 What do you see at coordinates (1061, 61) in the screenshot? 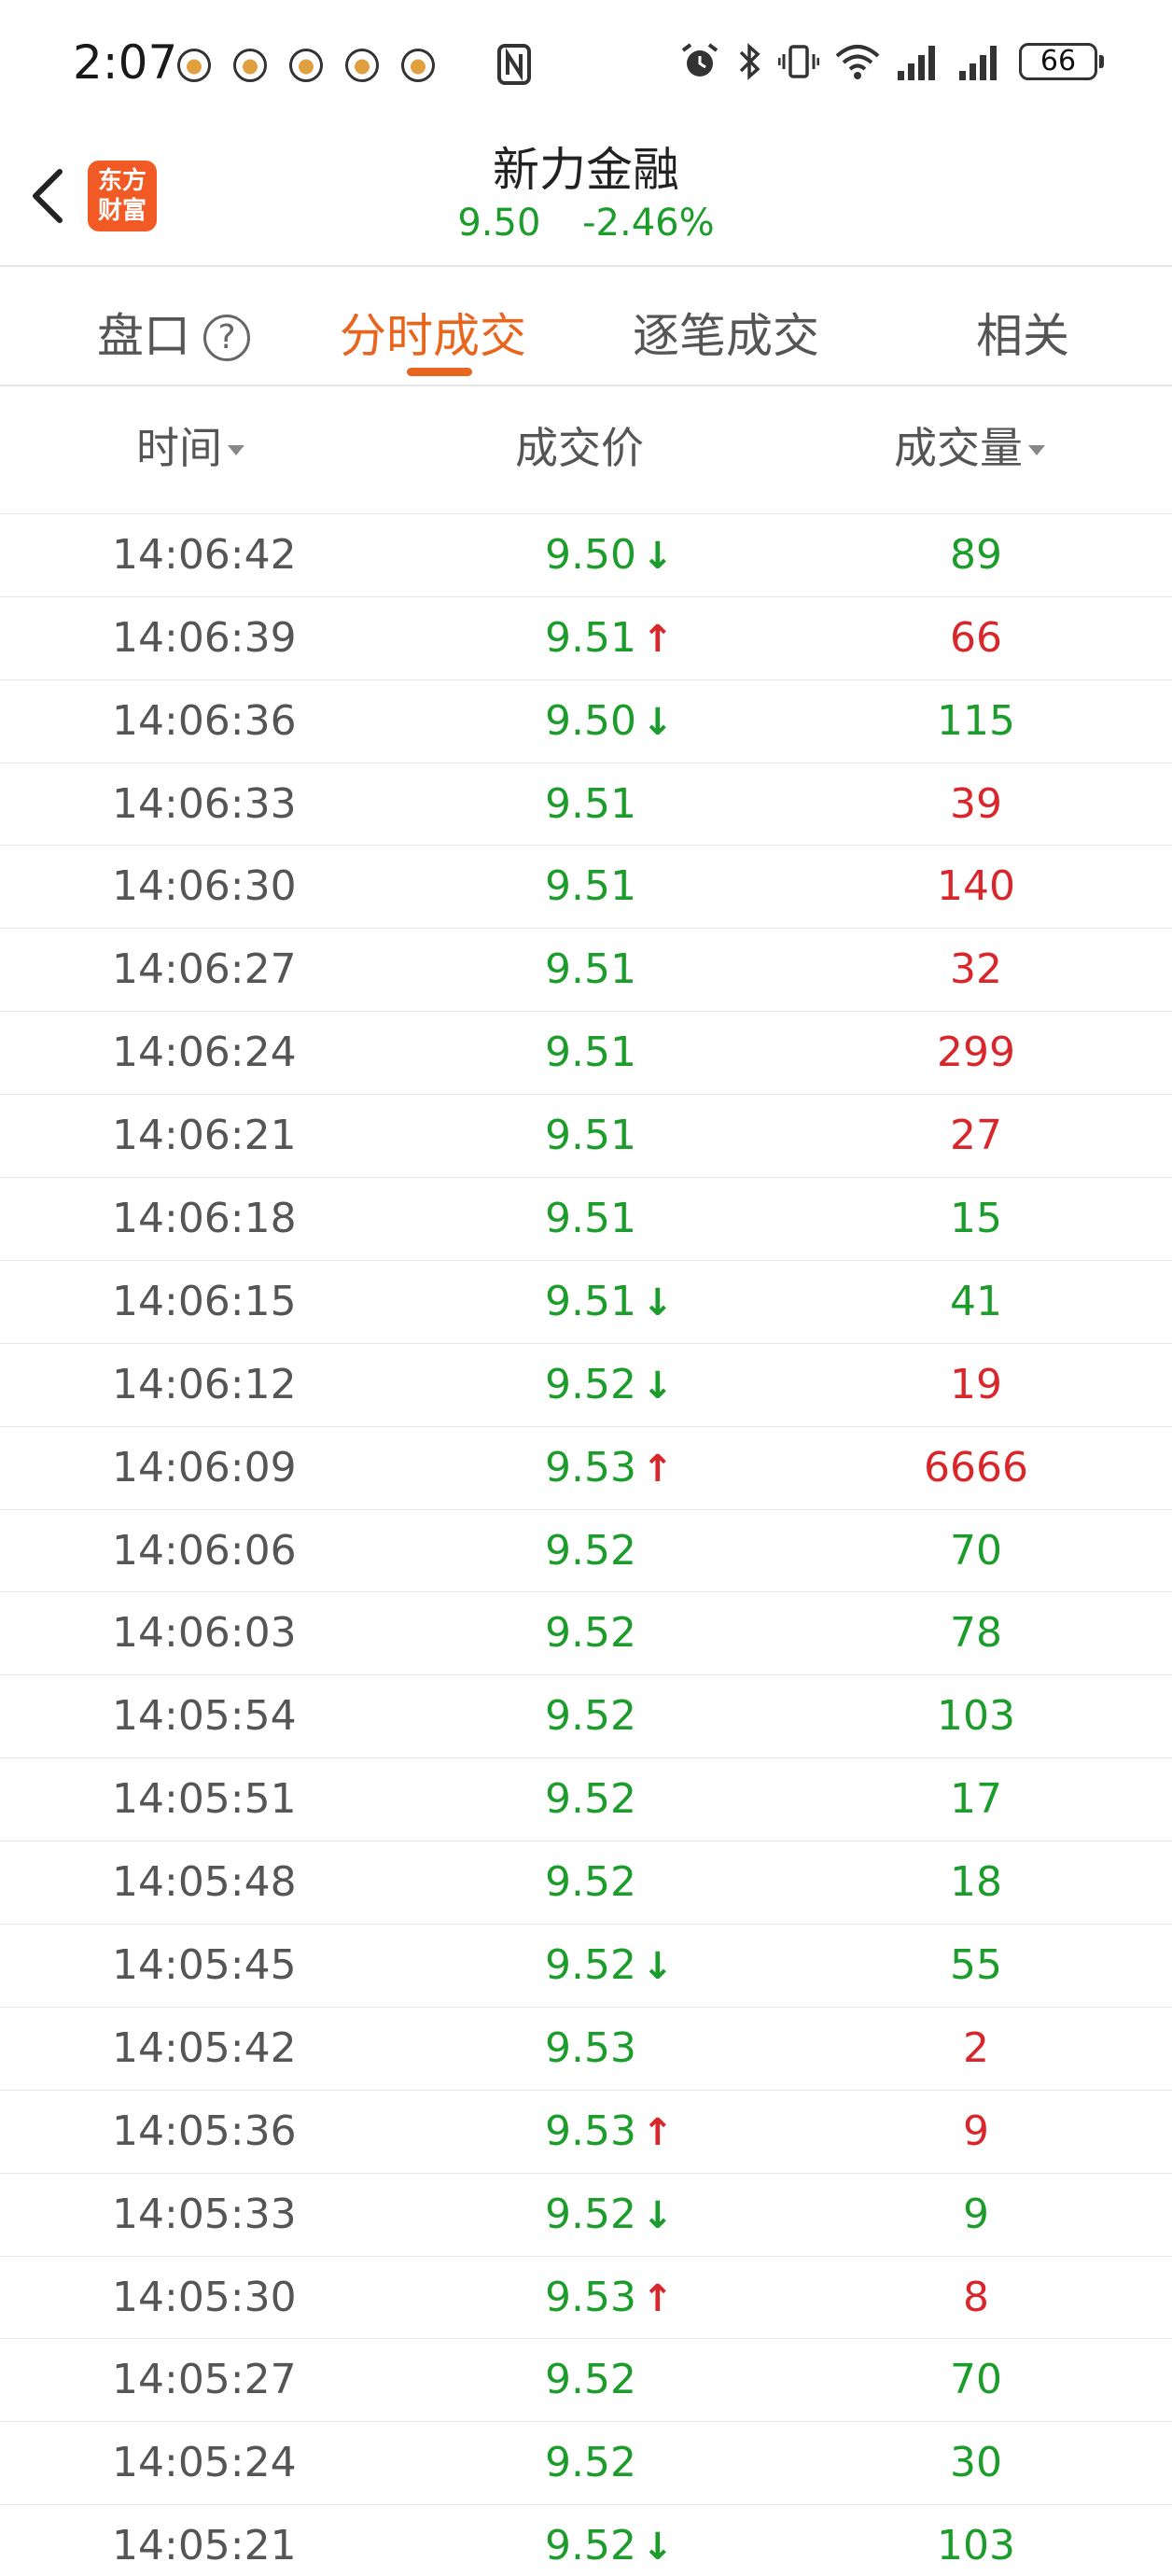
I see `battery-icon: 66` at bounding box center [1061, 61].